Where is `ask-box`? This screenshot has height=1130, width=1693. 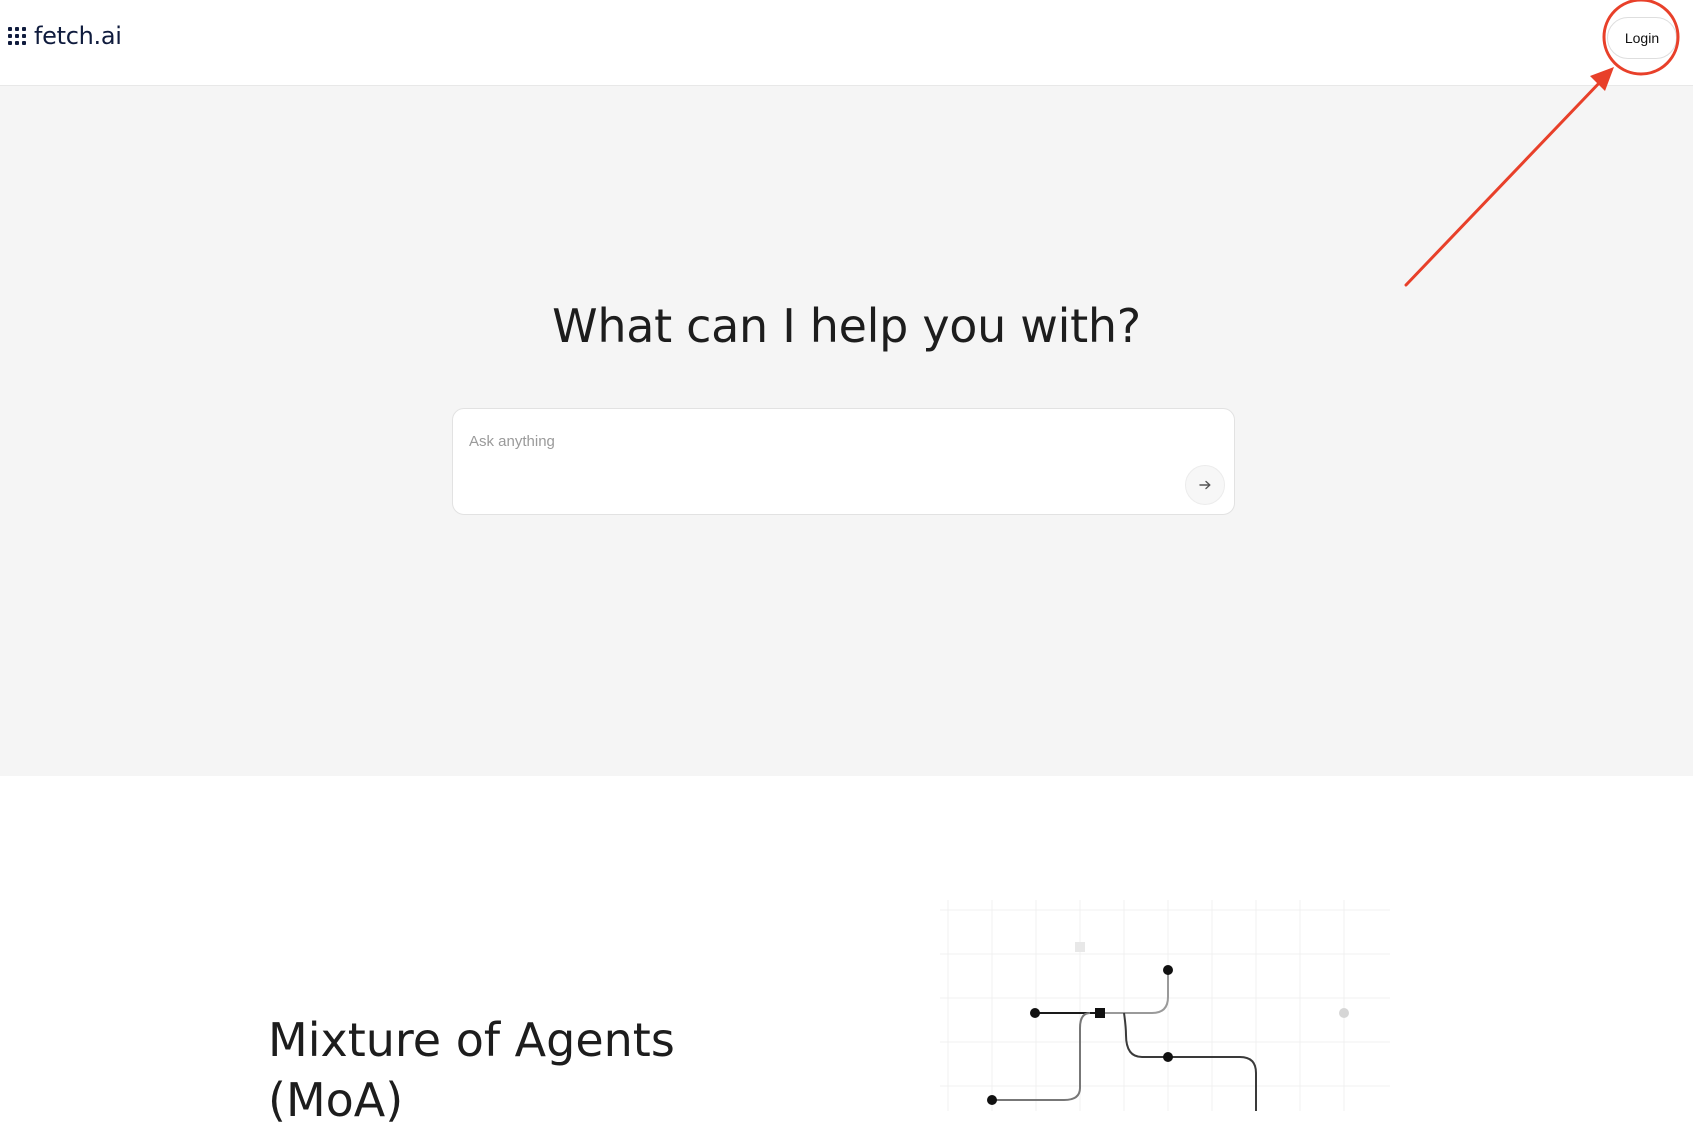 ask-box is located at coordinates (843, 461).